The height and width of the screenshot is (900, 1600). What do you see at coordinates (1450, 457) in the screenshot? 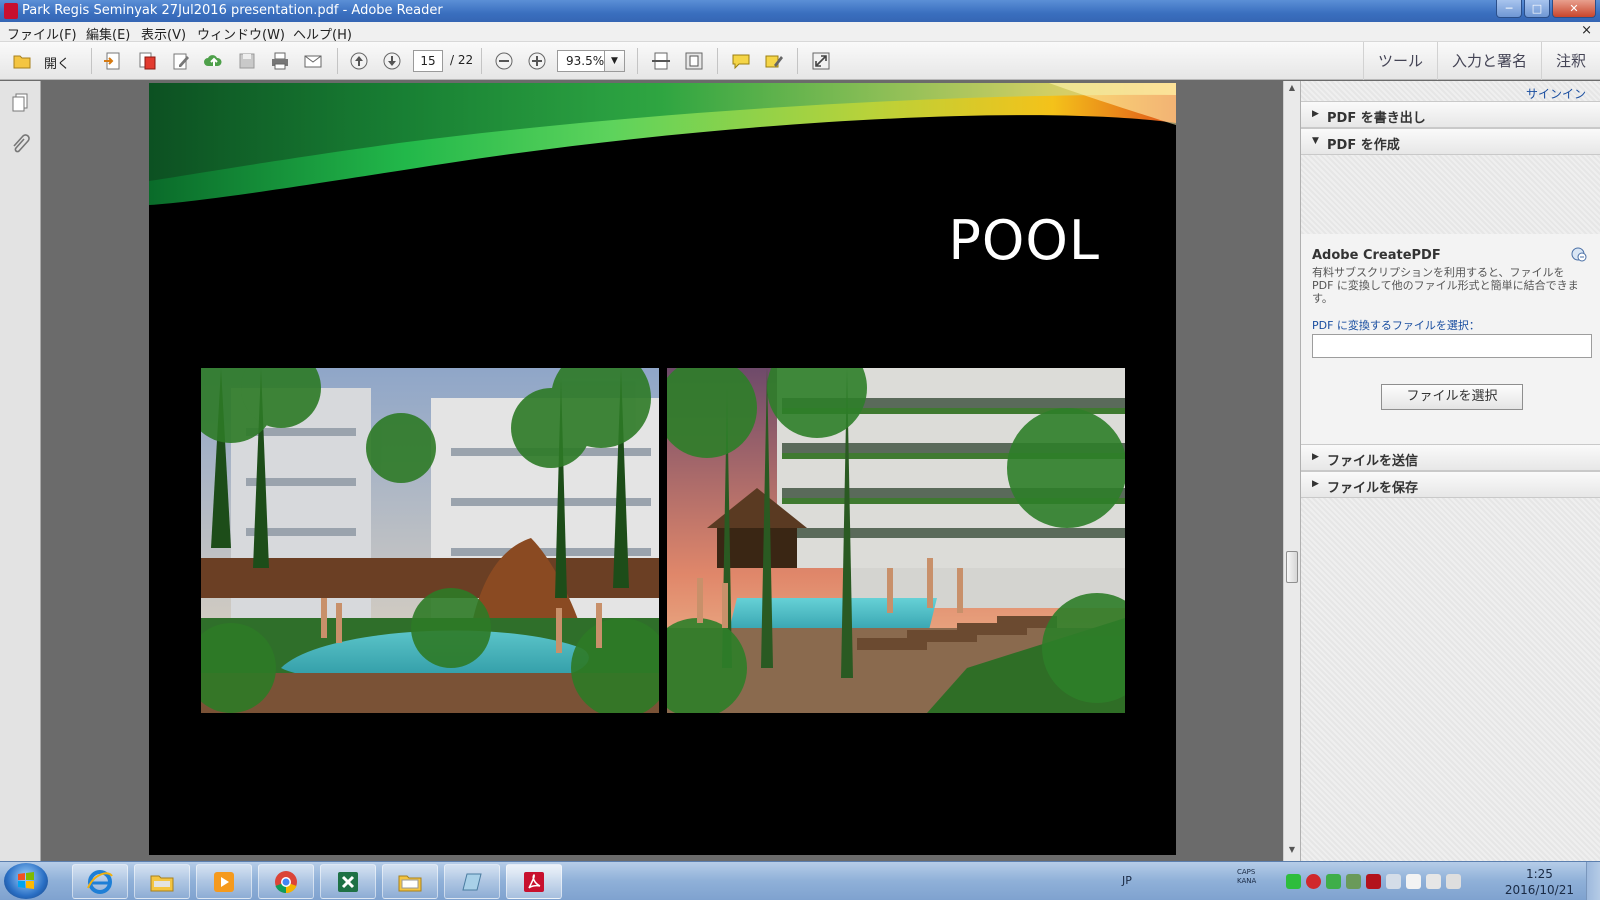
I see `section-send-files: ▶ ファイルを送信` at bounding box center [1450, 457].